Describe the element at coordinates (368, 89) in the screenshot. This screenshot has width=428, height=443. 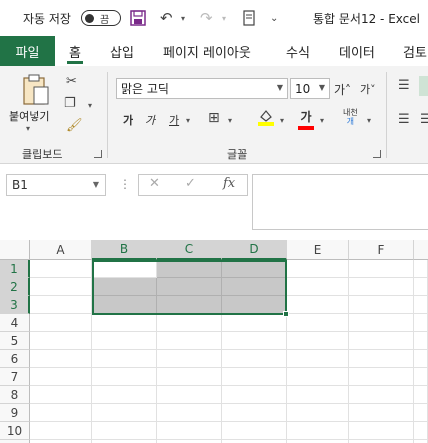
I see `shrink-font-button: 가˅` at that location.